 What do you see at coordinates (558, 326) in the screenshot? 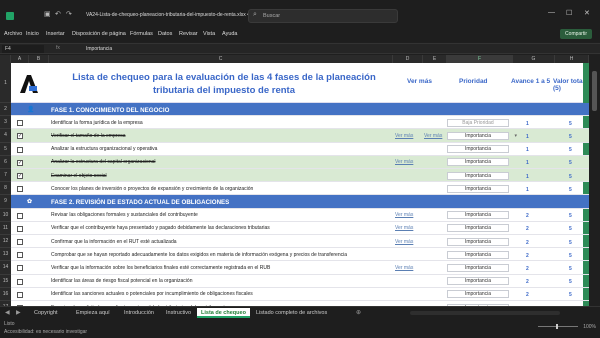
I see `zoom-slider` at bounding box center [558, 326].